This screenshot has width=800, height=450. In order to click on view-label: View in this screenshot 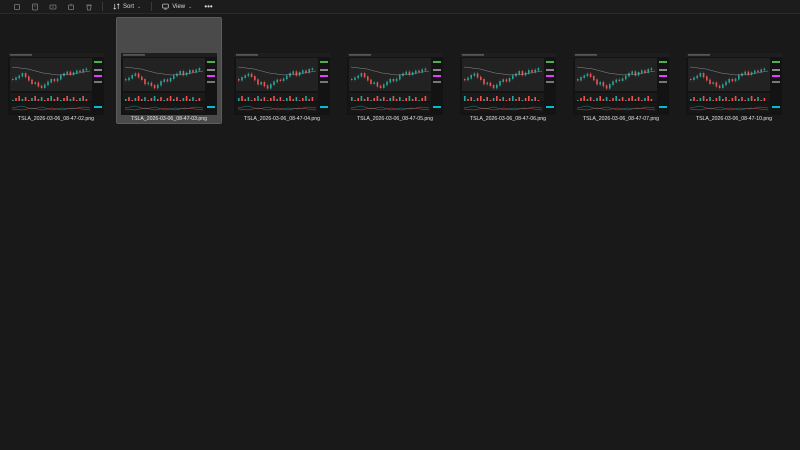, I will do `click(179, 6)`.